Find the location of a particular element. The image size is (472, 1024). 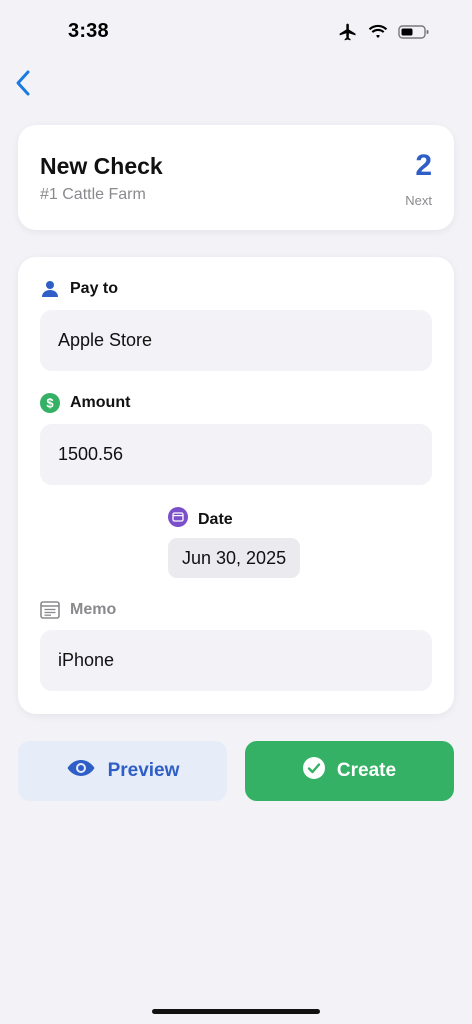

back-button is located at coordinates (25, 83).